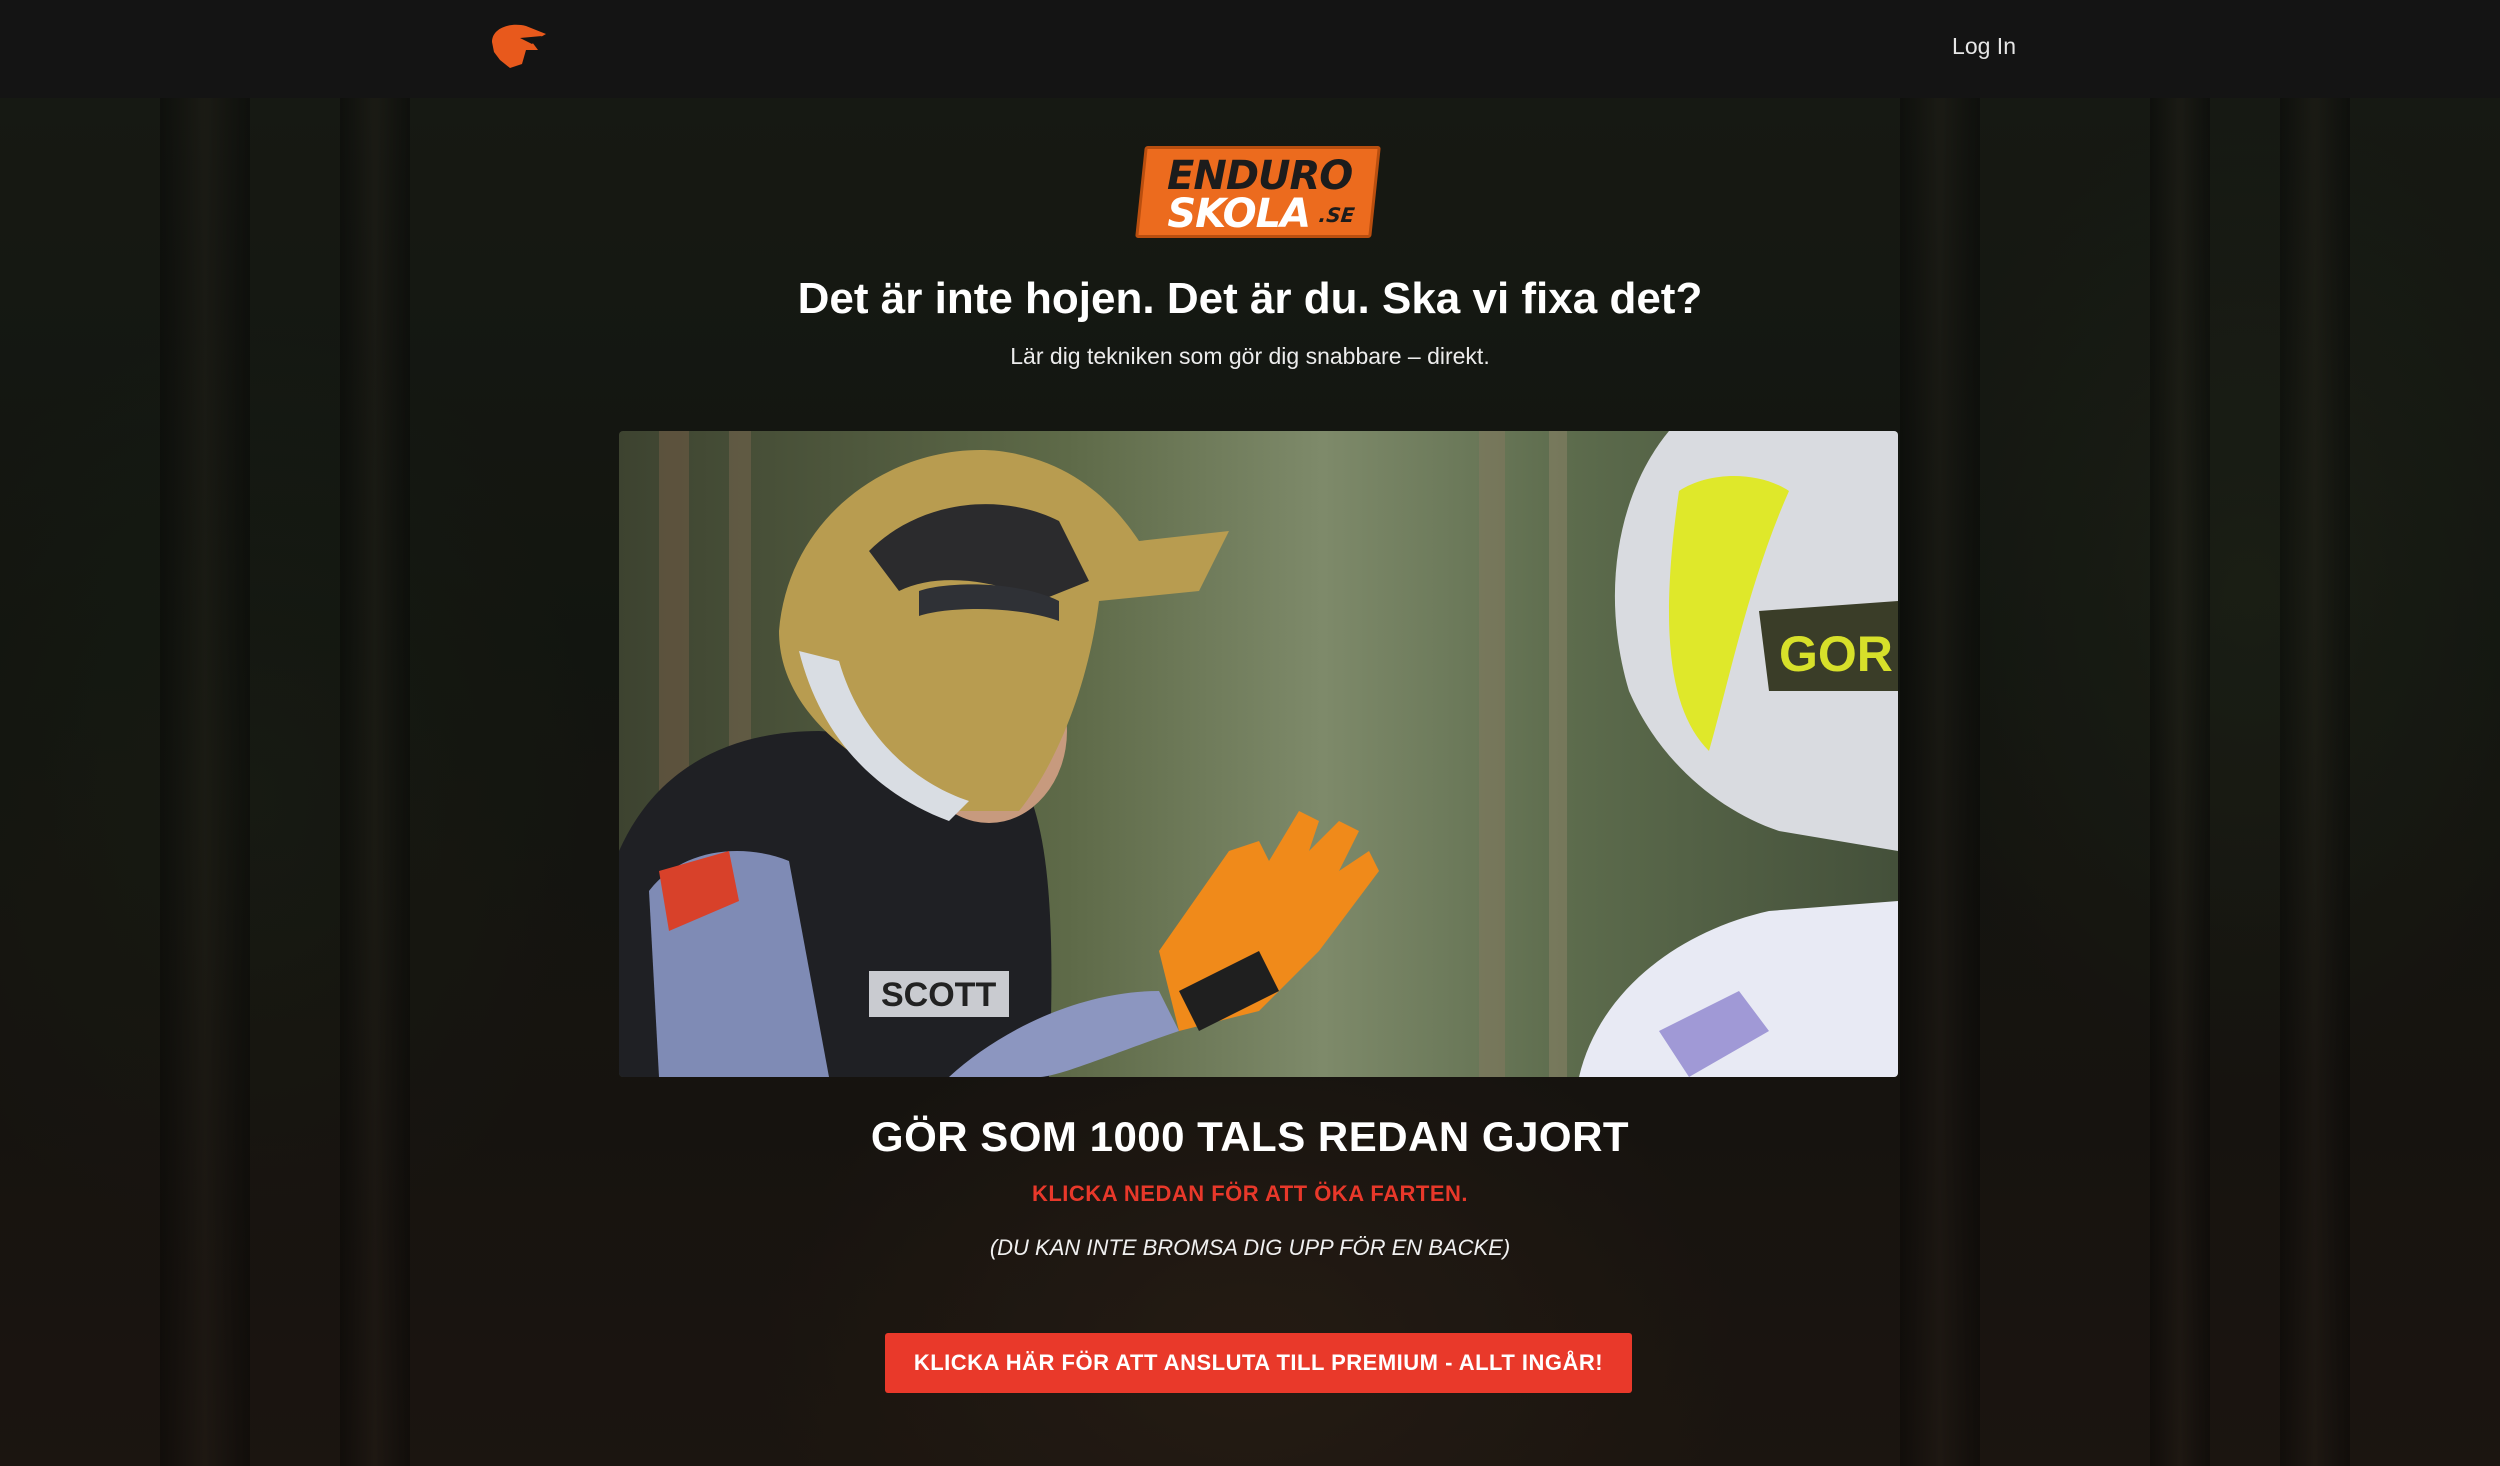 Image resolution: width=2500 pixels, height=1466 pixels. What do you see at coordinates (1984, 46) in the screenshot?
I see `login-link: Log In` at bounding box center [1984, 46].